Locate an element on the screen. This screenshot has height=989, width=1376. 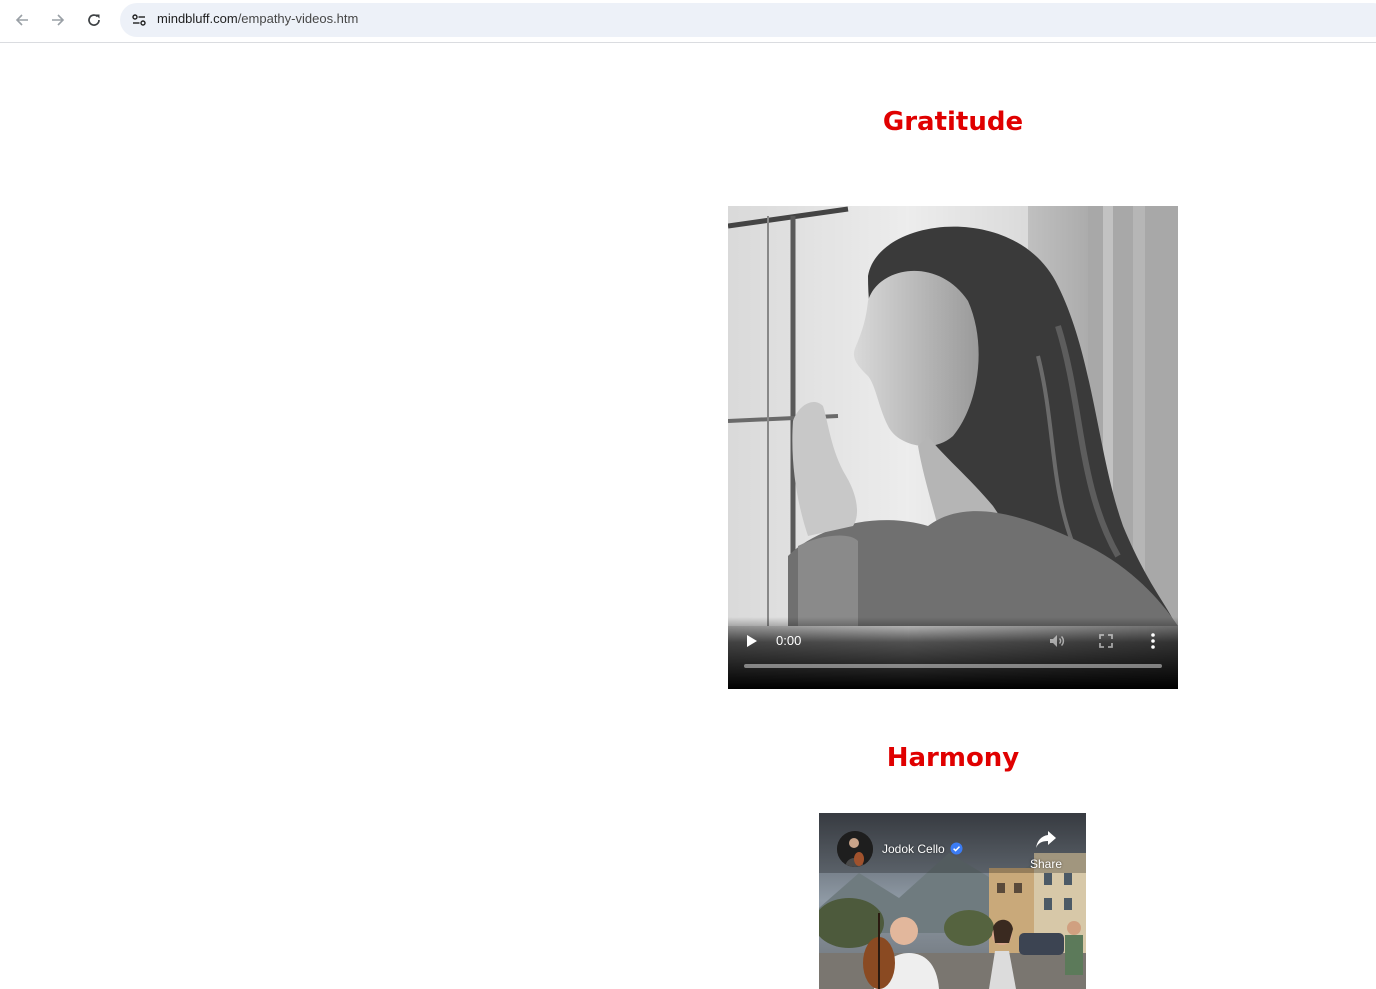
reload-icon is located at coordinates (94, 20).